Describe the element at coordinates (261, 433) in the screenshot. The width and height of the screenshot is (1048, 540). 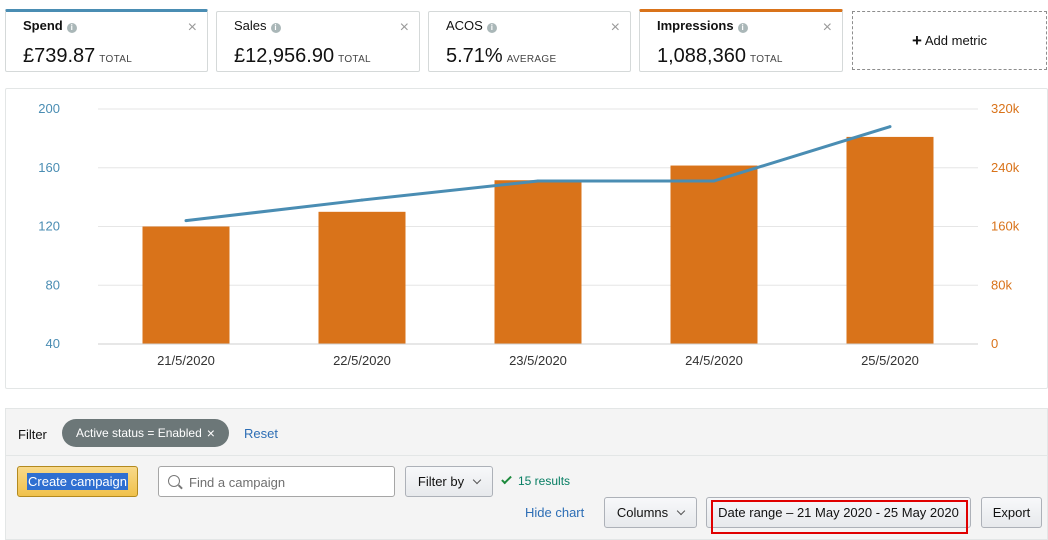
I see `reset-link: Reset` at that location.